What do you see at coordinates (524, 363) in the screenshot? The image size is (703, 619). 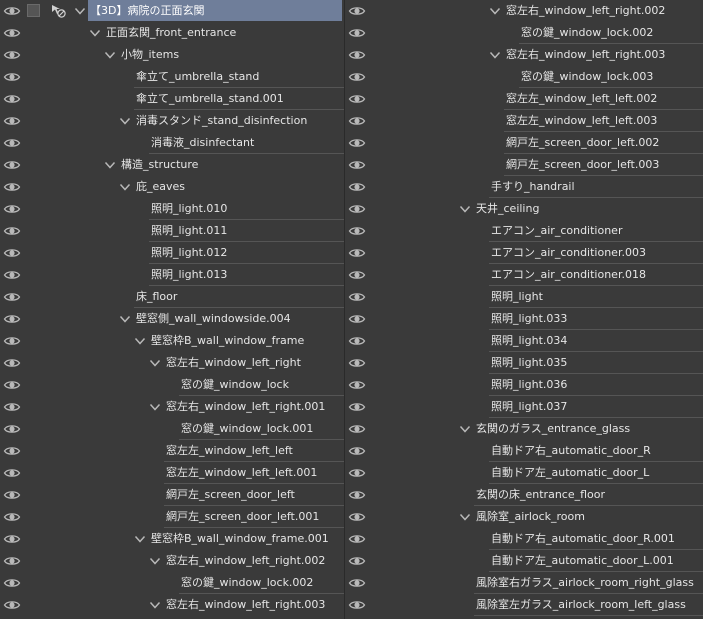 I see `layer-row: 照明_light.035` at bounding box center [524, 363].